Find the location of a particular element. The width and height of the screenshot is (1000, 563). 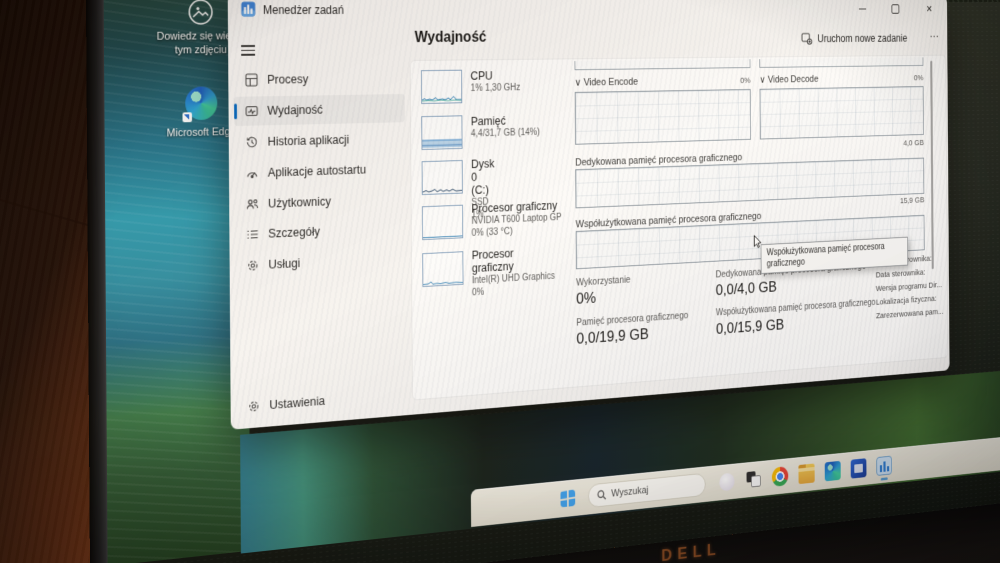

sidebar-item-services: Usługi is located at coordinates (320, 262).